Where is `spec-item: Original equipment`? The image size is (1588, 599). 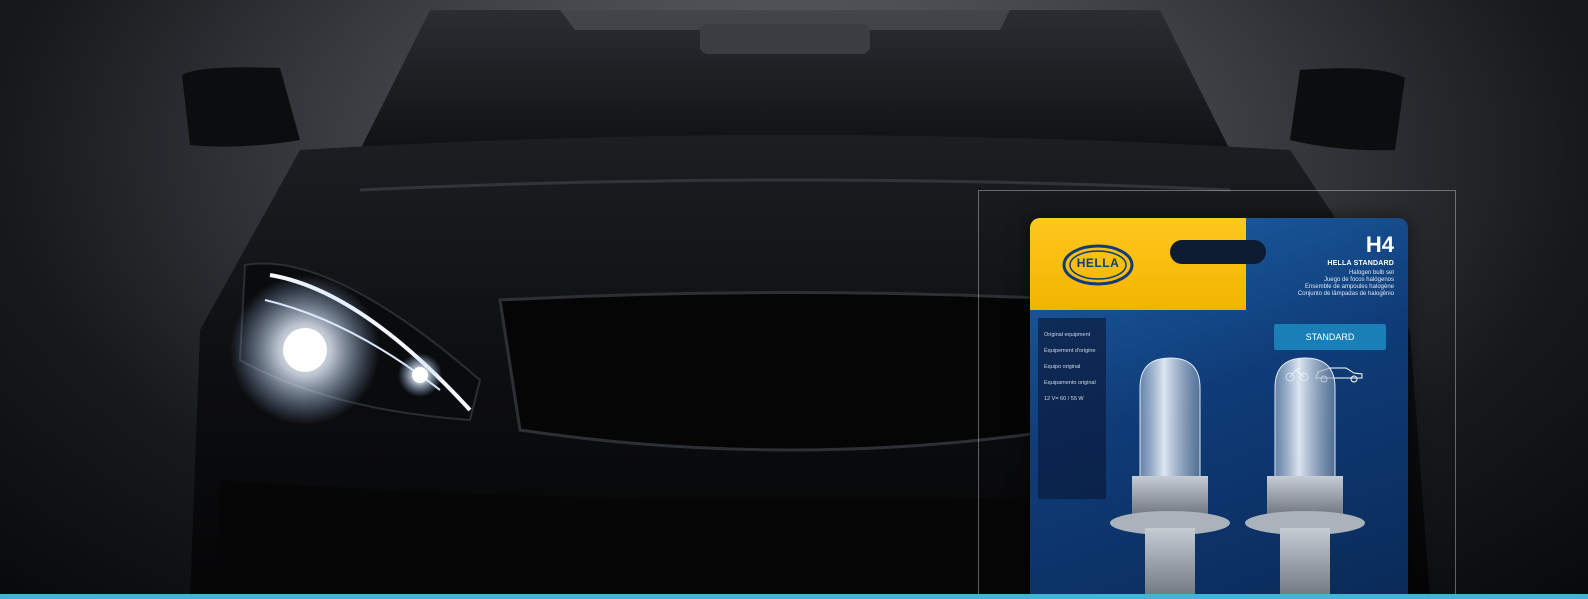
spec-item: Original equipment is located at coordinates (1067, 335).